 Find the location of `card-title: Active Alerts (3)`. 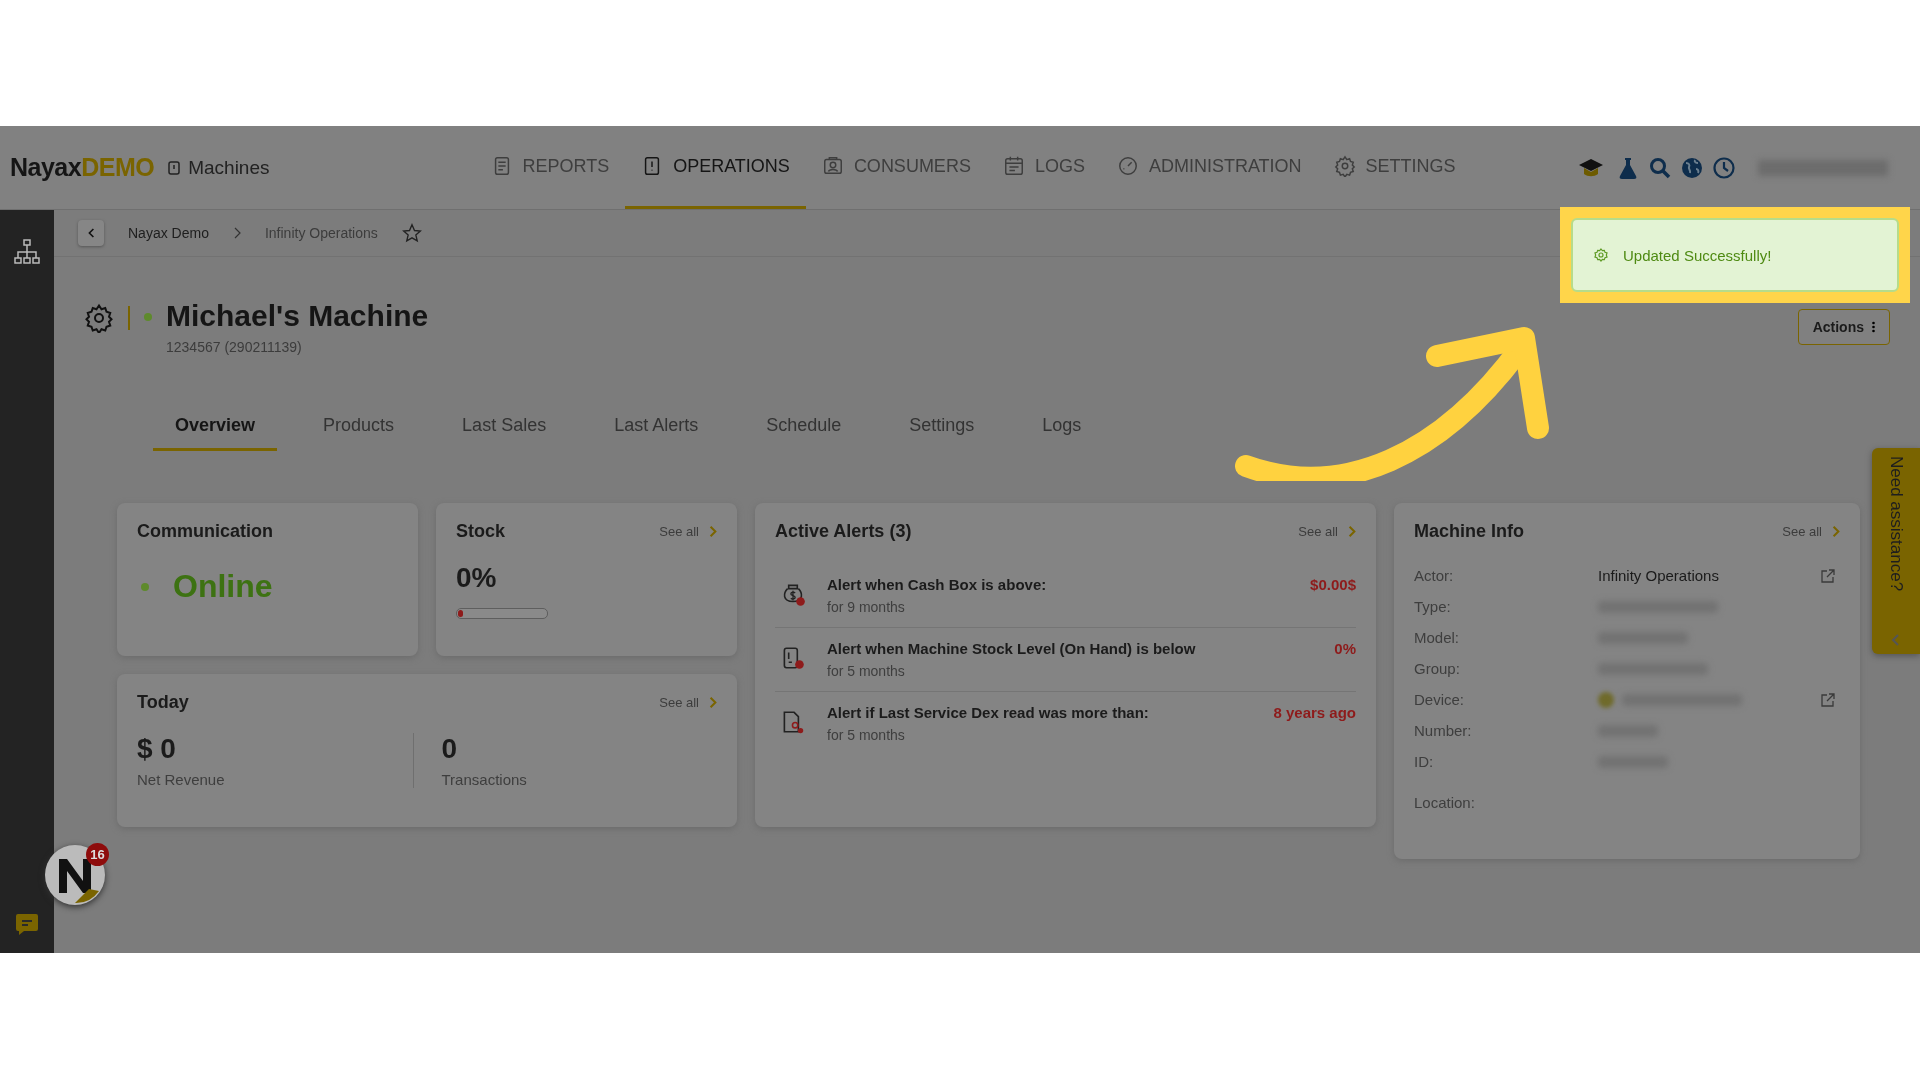

card-title: Active Alerts (3) is located at coordinates (843, 531).